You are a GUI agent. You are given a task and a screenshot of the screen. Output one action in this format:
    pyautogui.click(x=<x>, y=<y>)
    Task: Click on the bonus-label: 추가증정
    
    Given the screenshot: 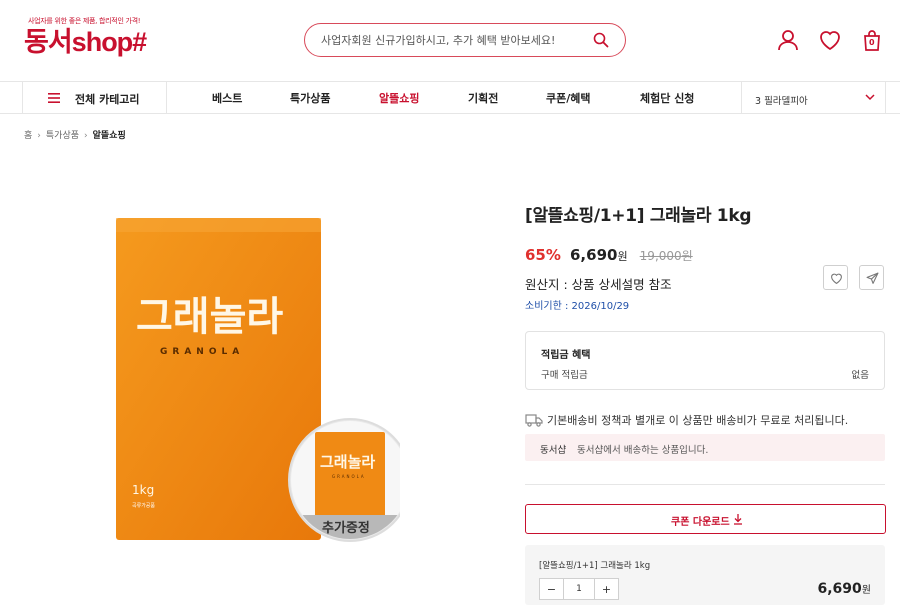 What is the action you would take?
    pyautogui.click(x=346, y=528)
    